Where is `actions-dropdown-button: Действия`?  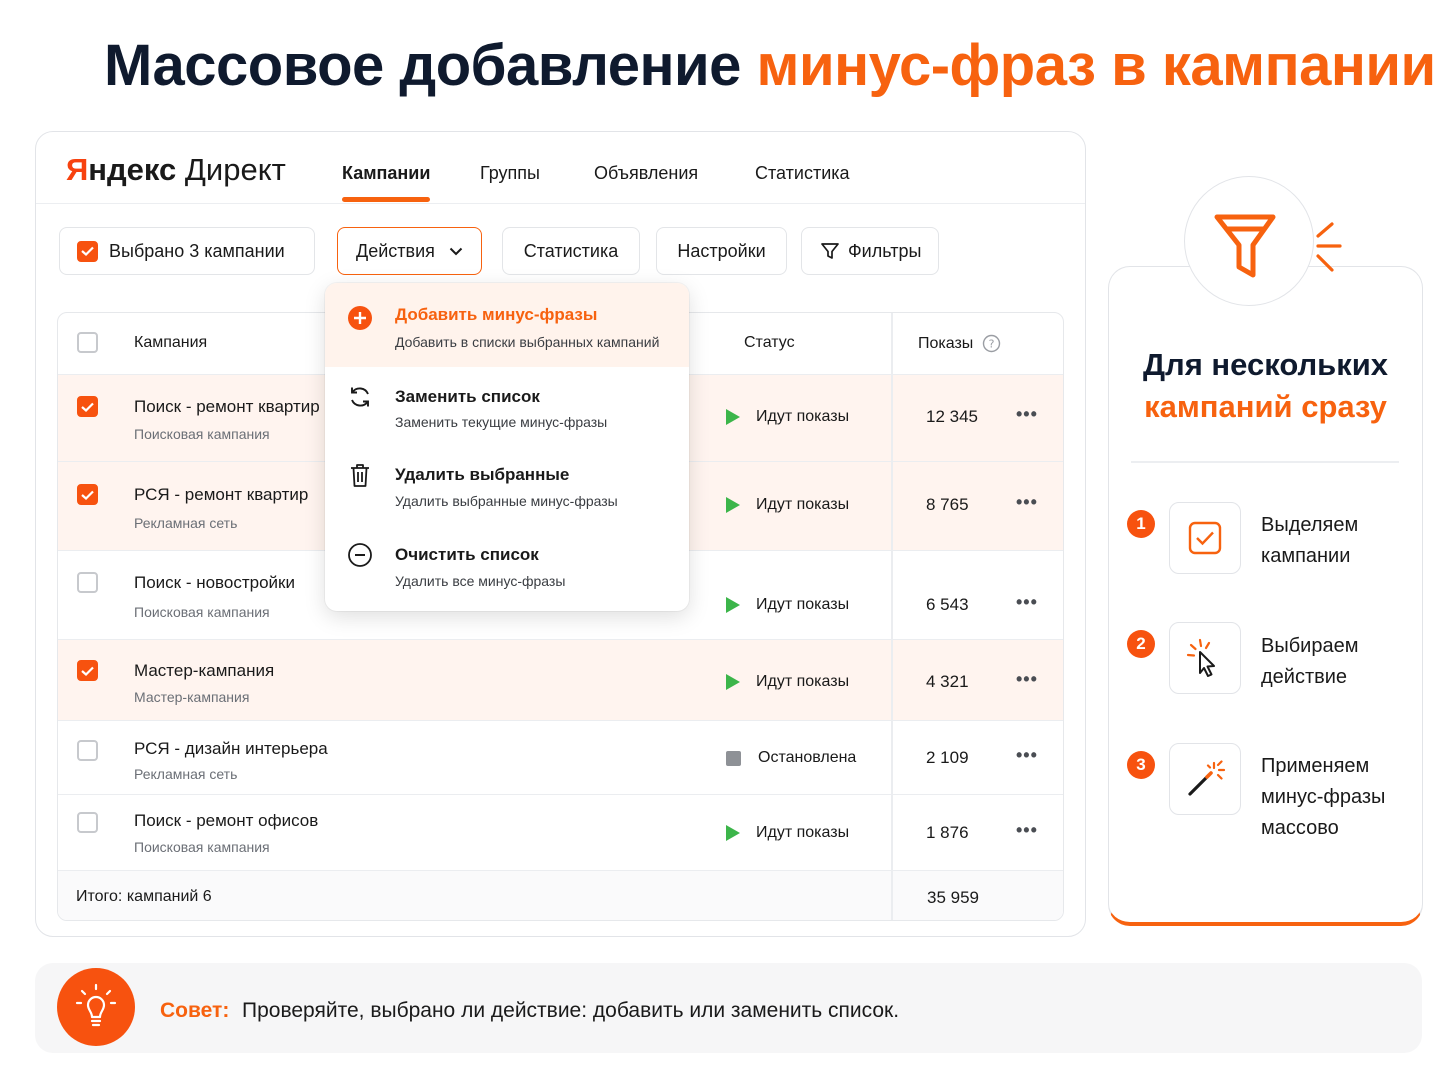 actions-dropdown-button: Действия is located at coordinates (409, 251).